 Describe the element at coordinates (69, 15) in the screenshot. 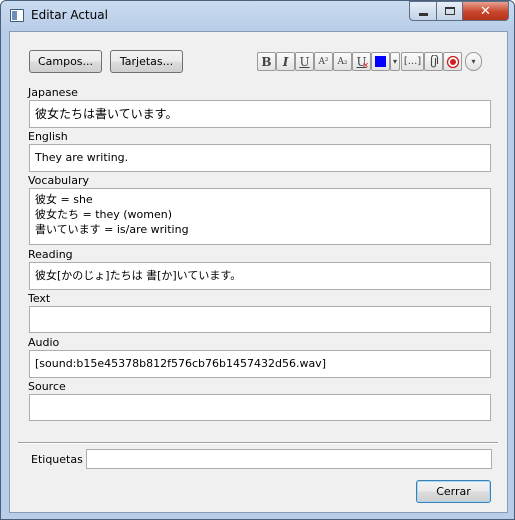

I see `window-title: Editar Actual` at that location.